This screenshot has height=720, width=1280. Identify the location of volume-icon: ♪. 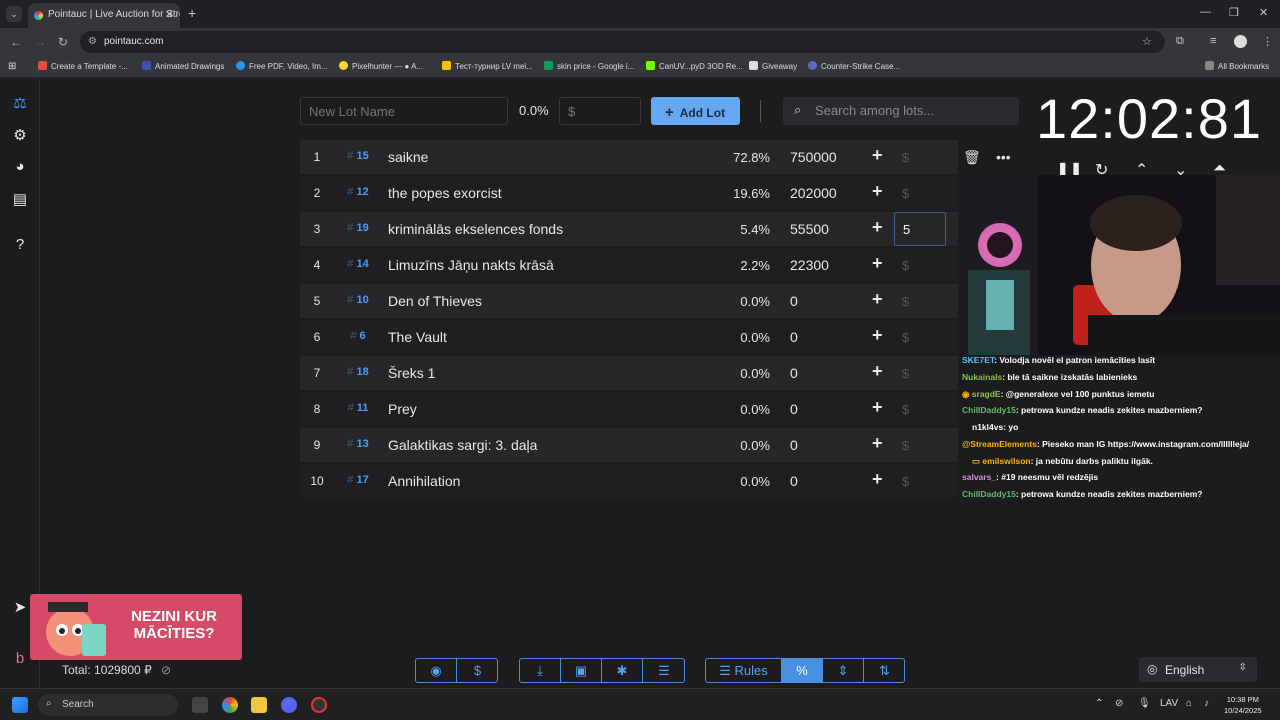
(1206, 703).